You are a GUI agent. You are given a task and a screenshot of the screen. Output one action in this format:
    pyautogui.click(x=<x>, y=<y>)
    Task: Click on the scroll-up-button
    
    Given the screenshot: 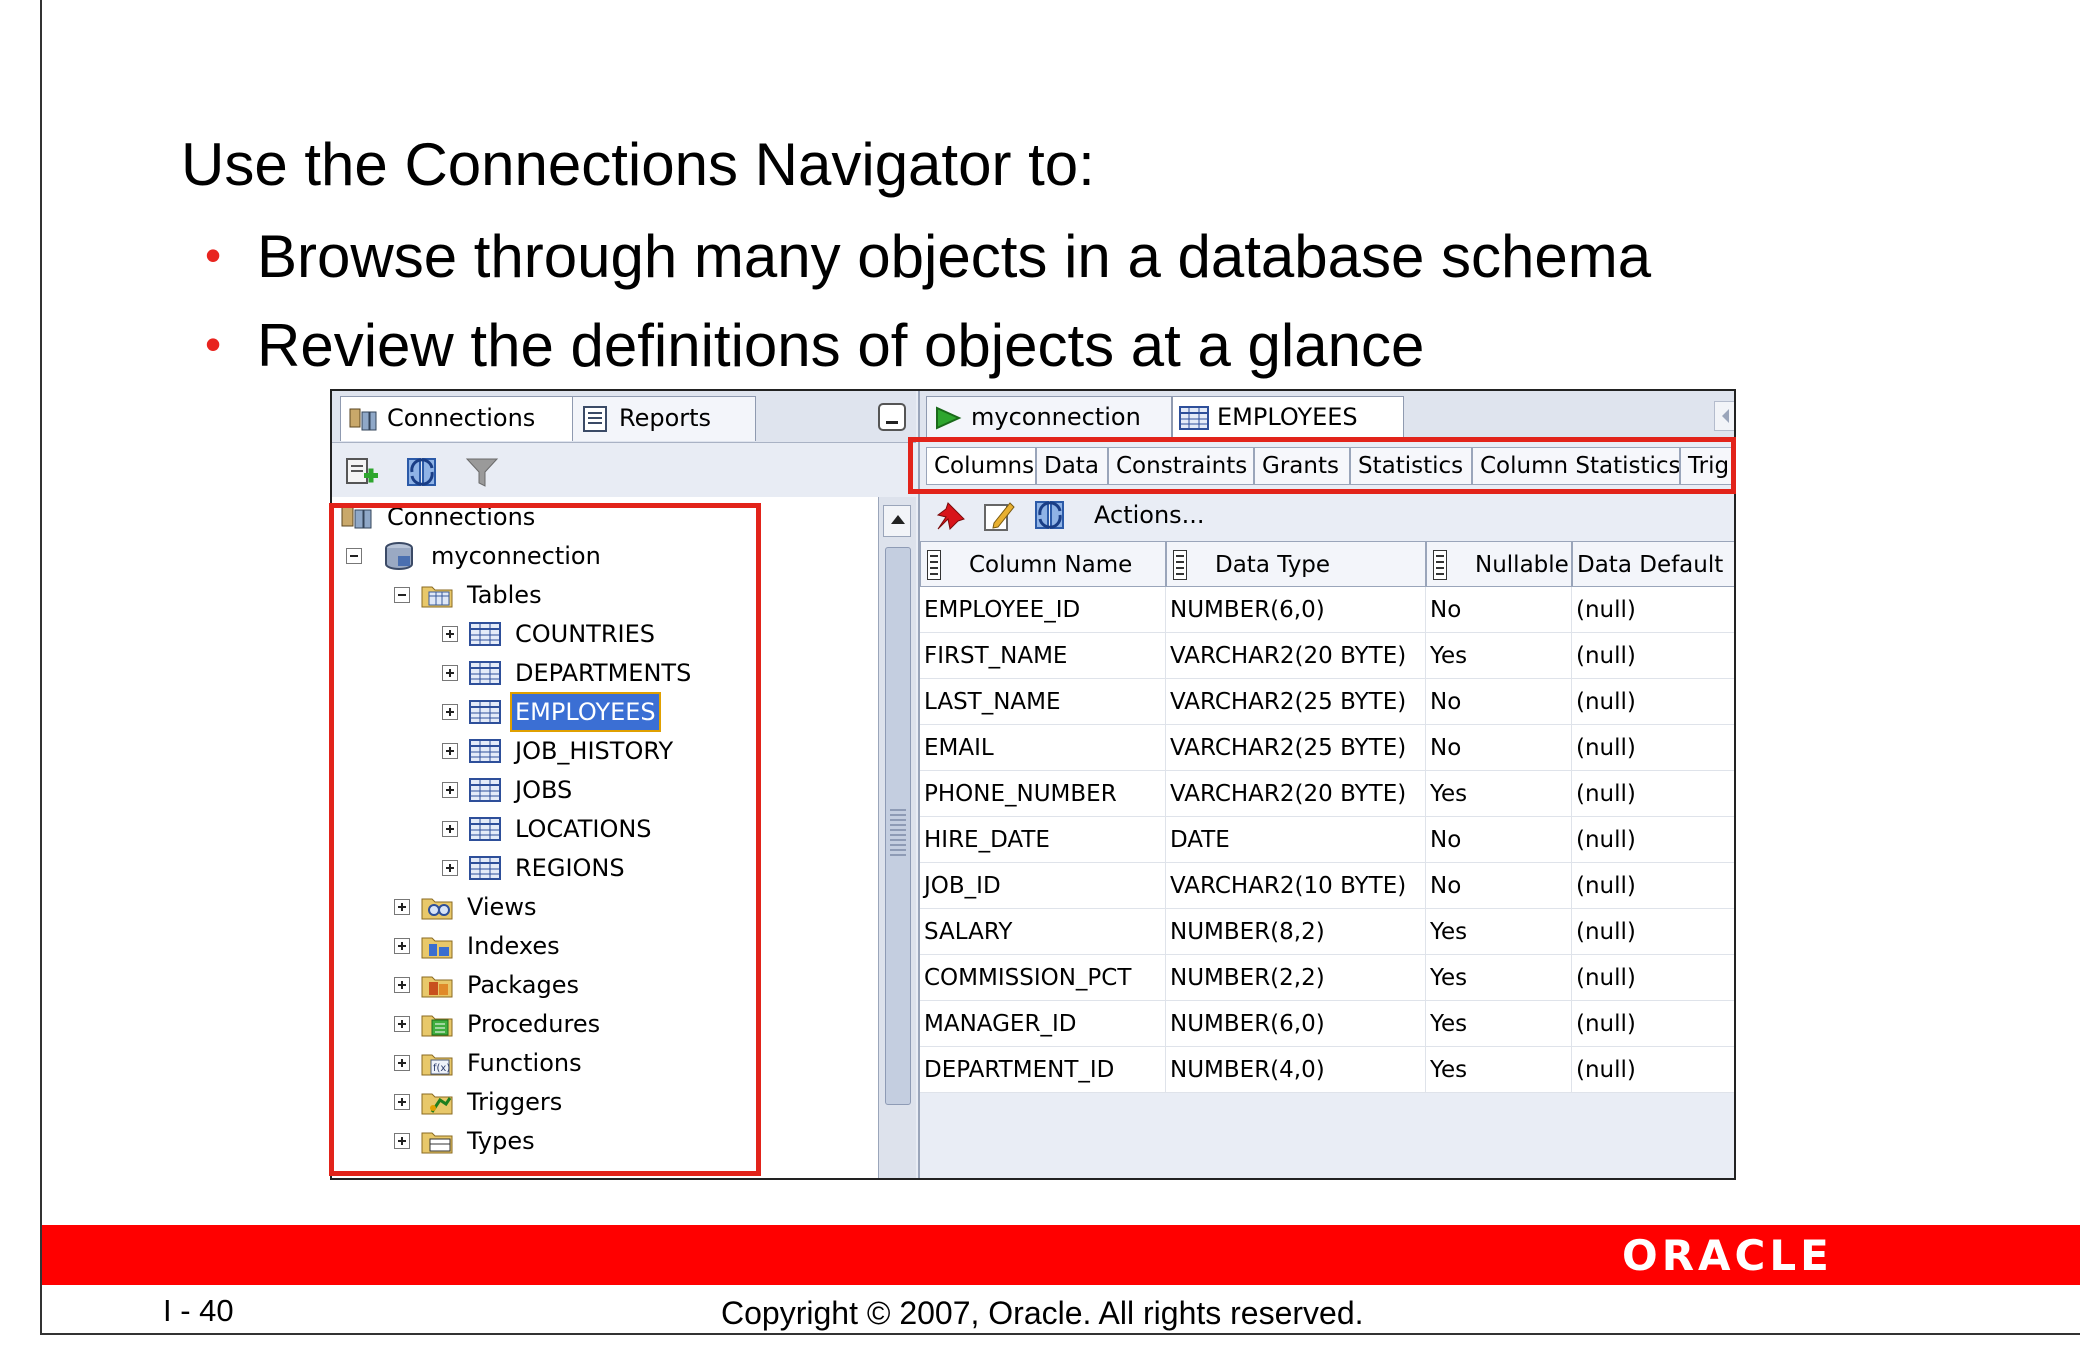 What is the action you would take?
    pyautogui.click(x=897, y=521)
    